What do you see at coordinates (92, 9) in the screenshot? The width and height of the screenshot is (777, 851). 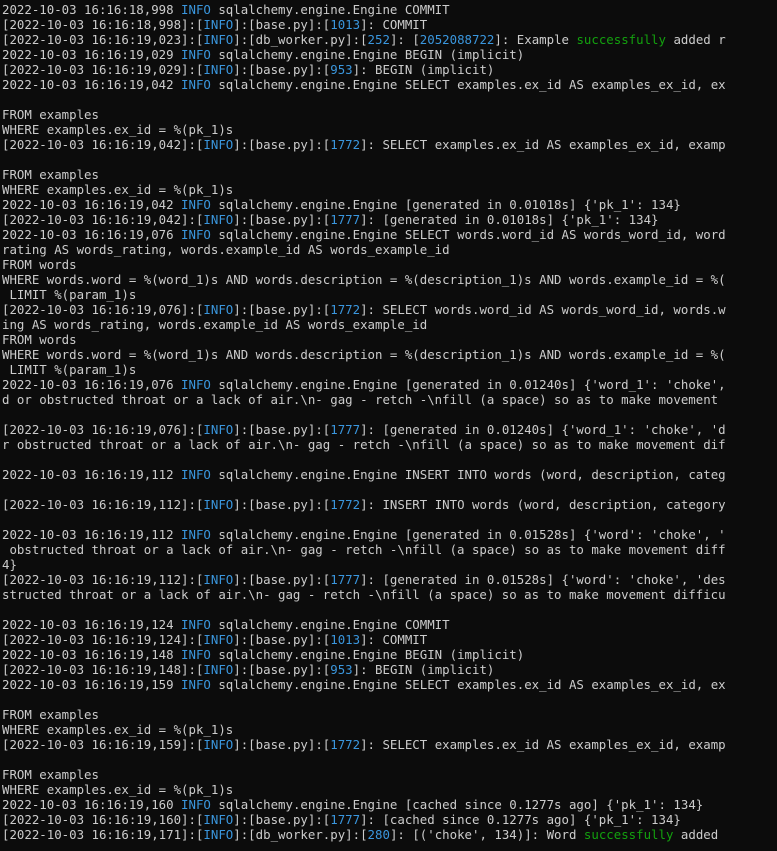 I see `log-text: 2022-10-03 16:16:18,998` at bounding box center [92, 9].